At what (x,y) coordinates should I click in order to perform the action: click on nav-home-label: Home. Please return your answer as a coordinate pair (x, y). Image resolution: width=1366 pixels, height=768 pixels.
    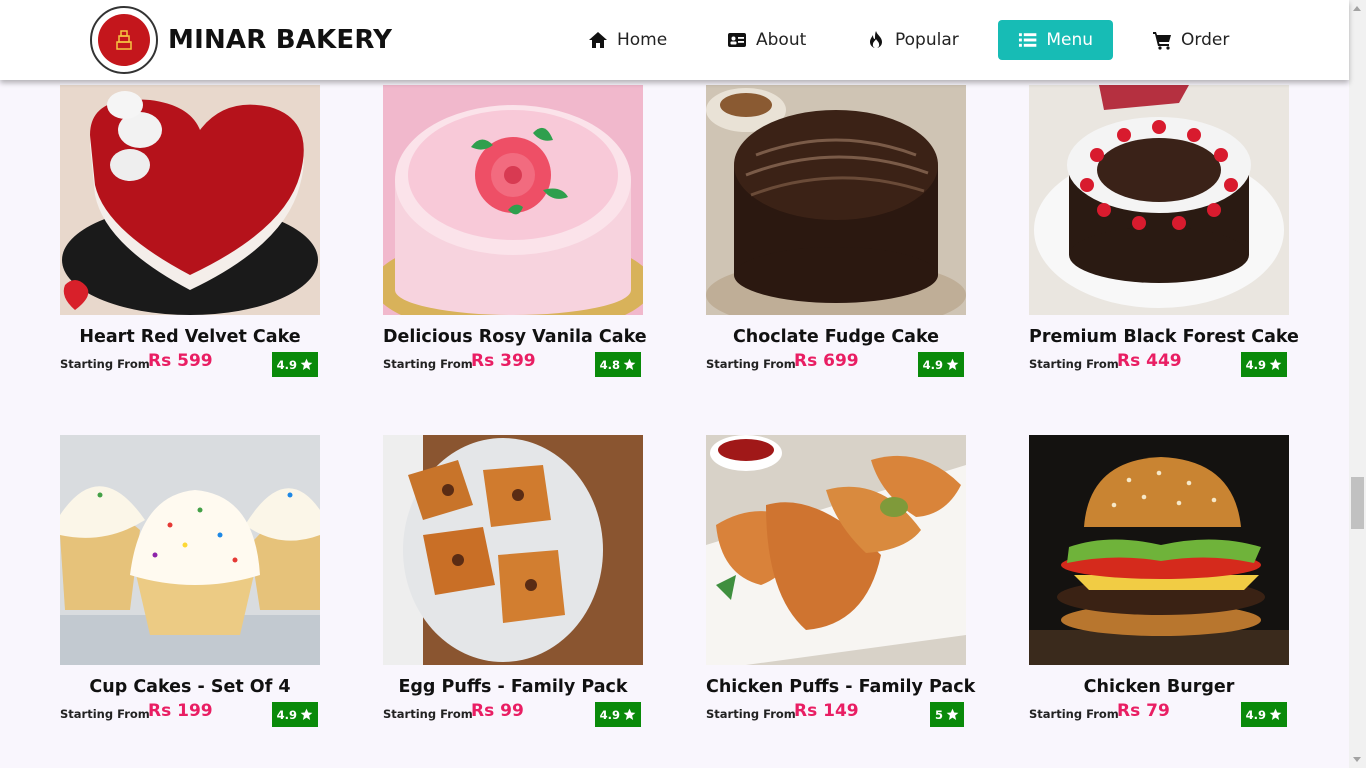
    Looking at the image, I should click on (642, 40).